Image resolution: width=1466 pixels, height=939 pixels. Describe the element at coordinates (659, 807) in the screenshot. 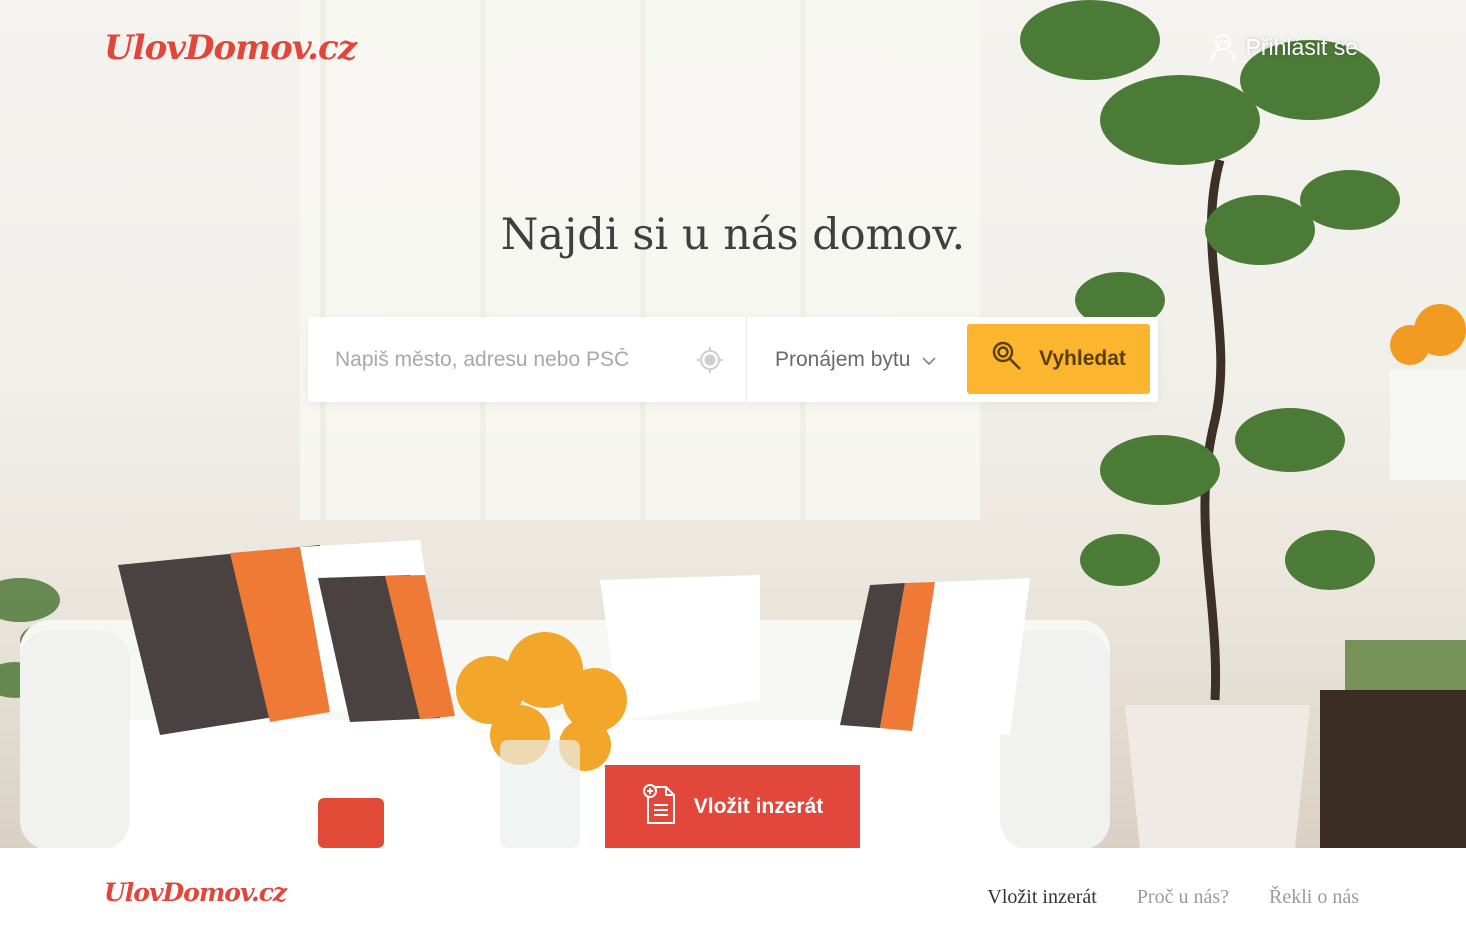

I see `document-add-icon` at that location.